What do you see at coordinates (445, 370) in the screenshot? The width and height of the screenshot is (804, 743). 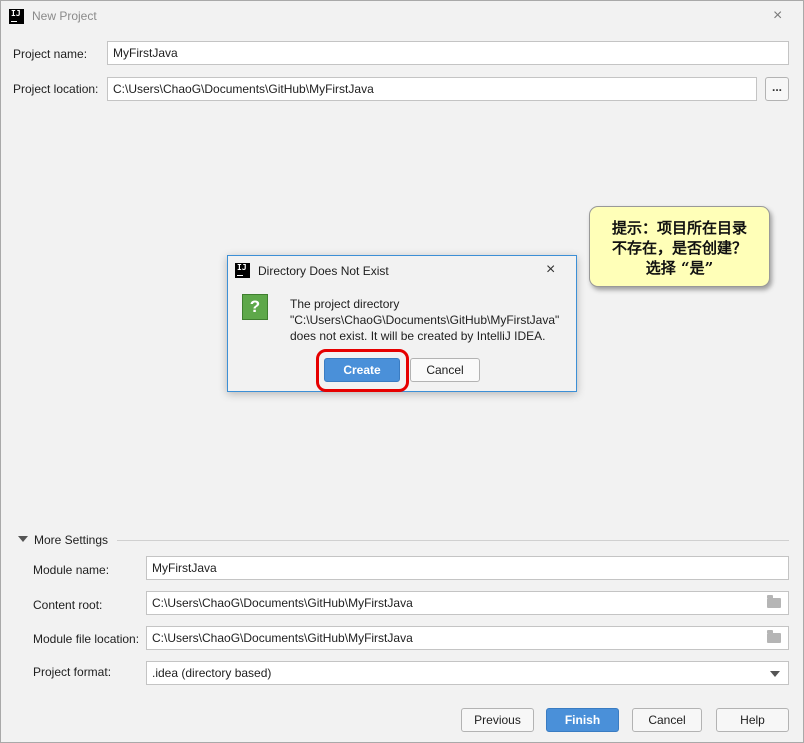 I see `dialog-cancel-button: Cancel` at bounding box center [445, 370].